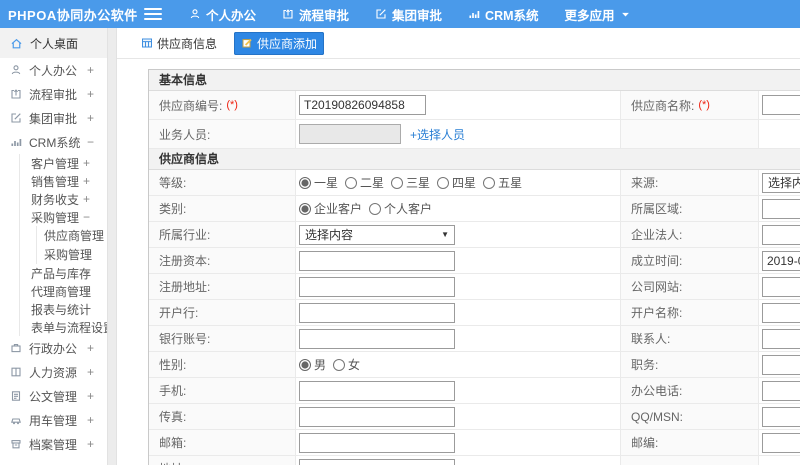  I want to click on sidebar-item-personal-office: 个人办公 +, so click(53, 70).